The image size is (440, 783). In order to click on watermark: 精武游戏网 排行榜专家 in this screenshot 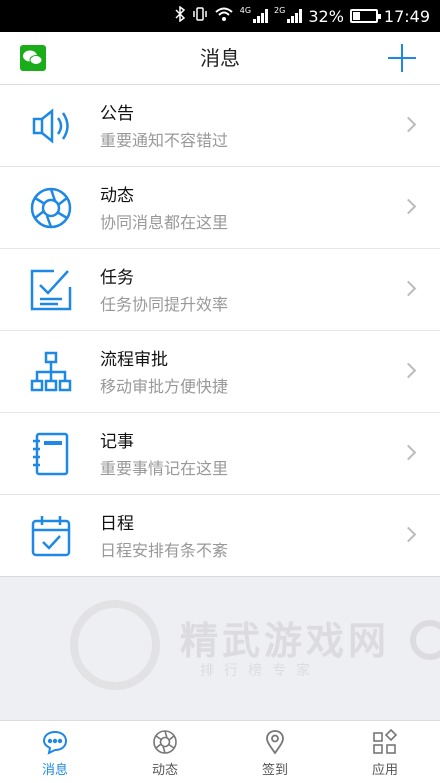, I will do `click(250, 645)`.